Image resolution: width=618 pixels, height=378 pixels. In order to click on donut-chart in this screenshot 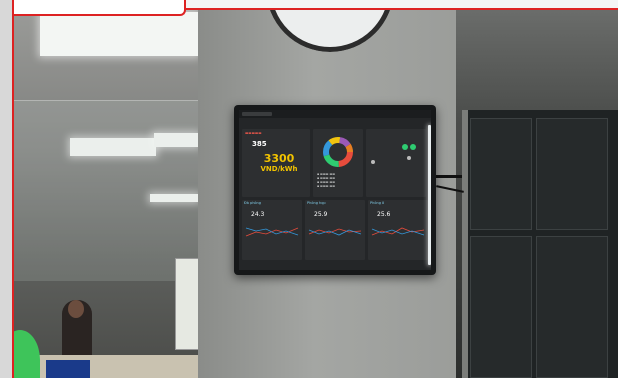, I will do `click(338, 152)`.